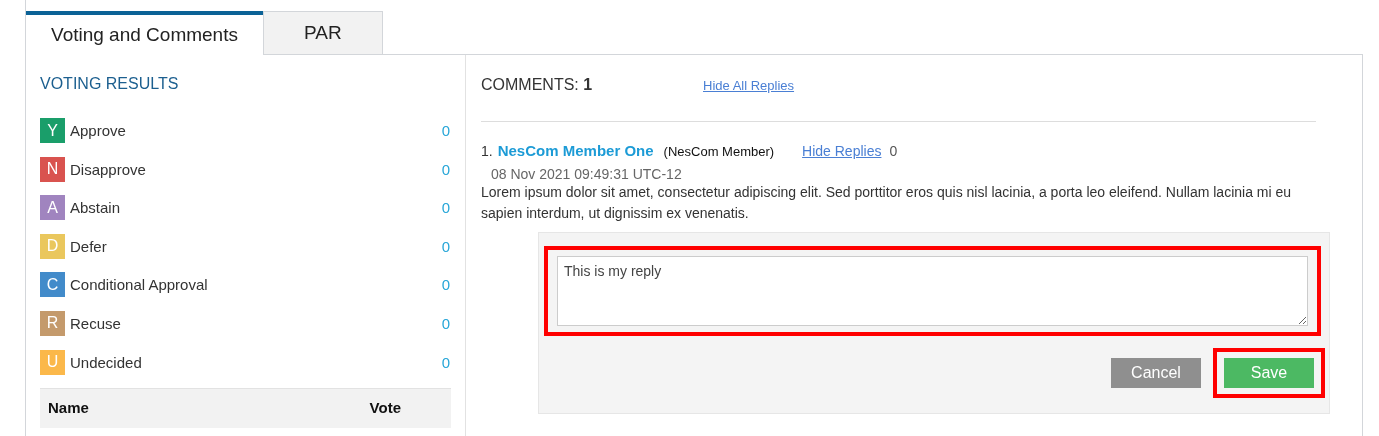  What do you see at coordinates (52, 208) in the screenshot?
I see `vote-badge: A` at bounding box center [52, 208].